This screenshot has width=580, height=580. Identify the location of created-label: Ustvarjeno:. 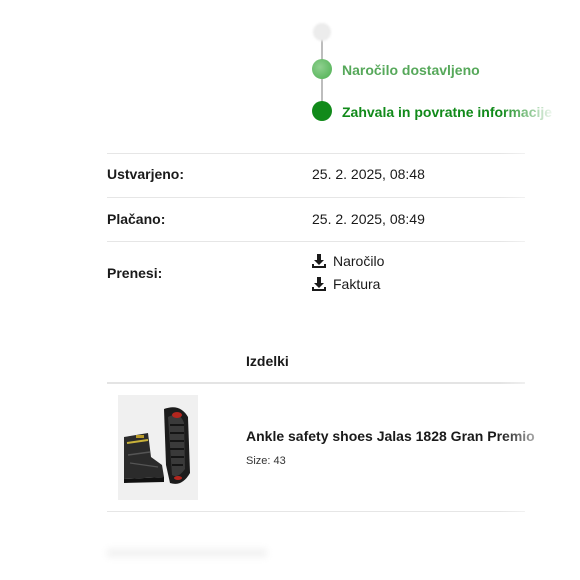
(146, 174).